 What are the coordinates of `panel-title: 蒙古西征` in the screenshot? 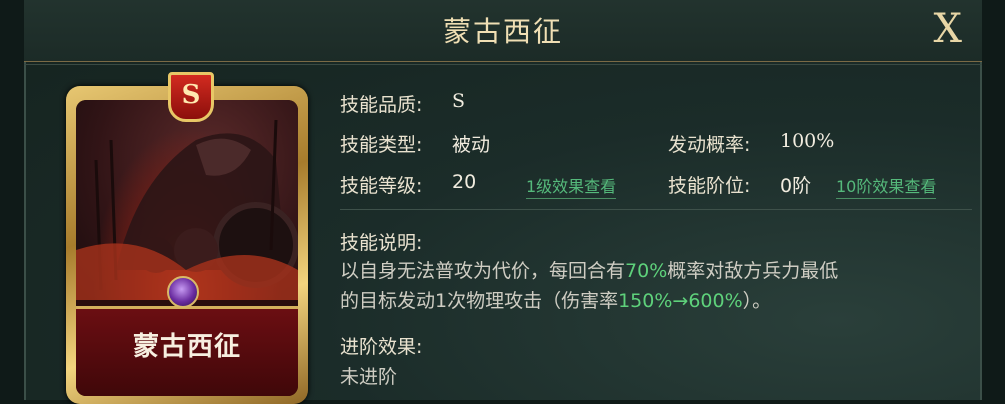 It's located at (502, 31).